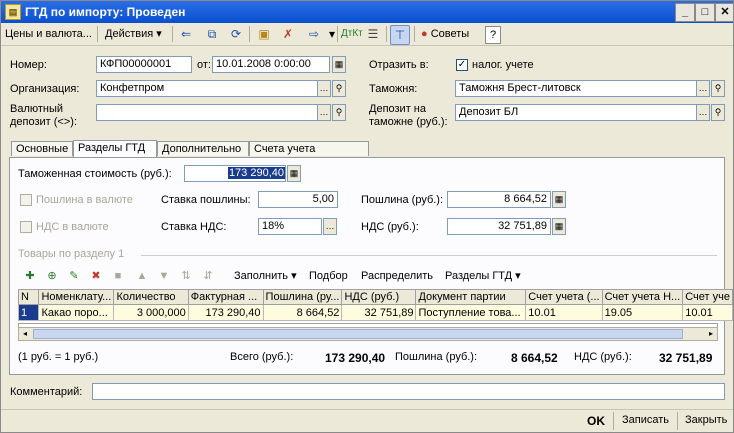 The image size is (734, 433). Describe the element at coordinates (164, 276) in the screenshot. I see `move-down-icon: ▼` at that location.